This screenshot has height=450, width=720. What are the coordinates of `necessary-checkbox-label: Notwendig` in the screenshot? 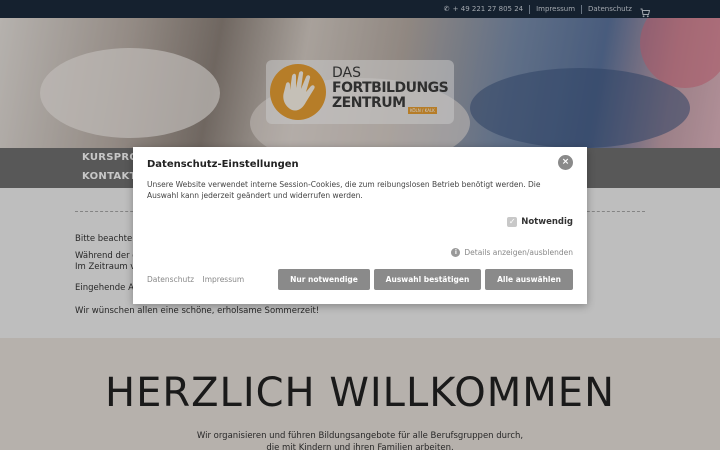 It's located at (547, 222).